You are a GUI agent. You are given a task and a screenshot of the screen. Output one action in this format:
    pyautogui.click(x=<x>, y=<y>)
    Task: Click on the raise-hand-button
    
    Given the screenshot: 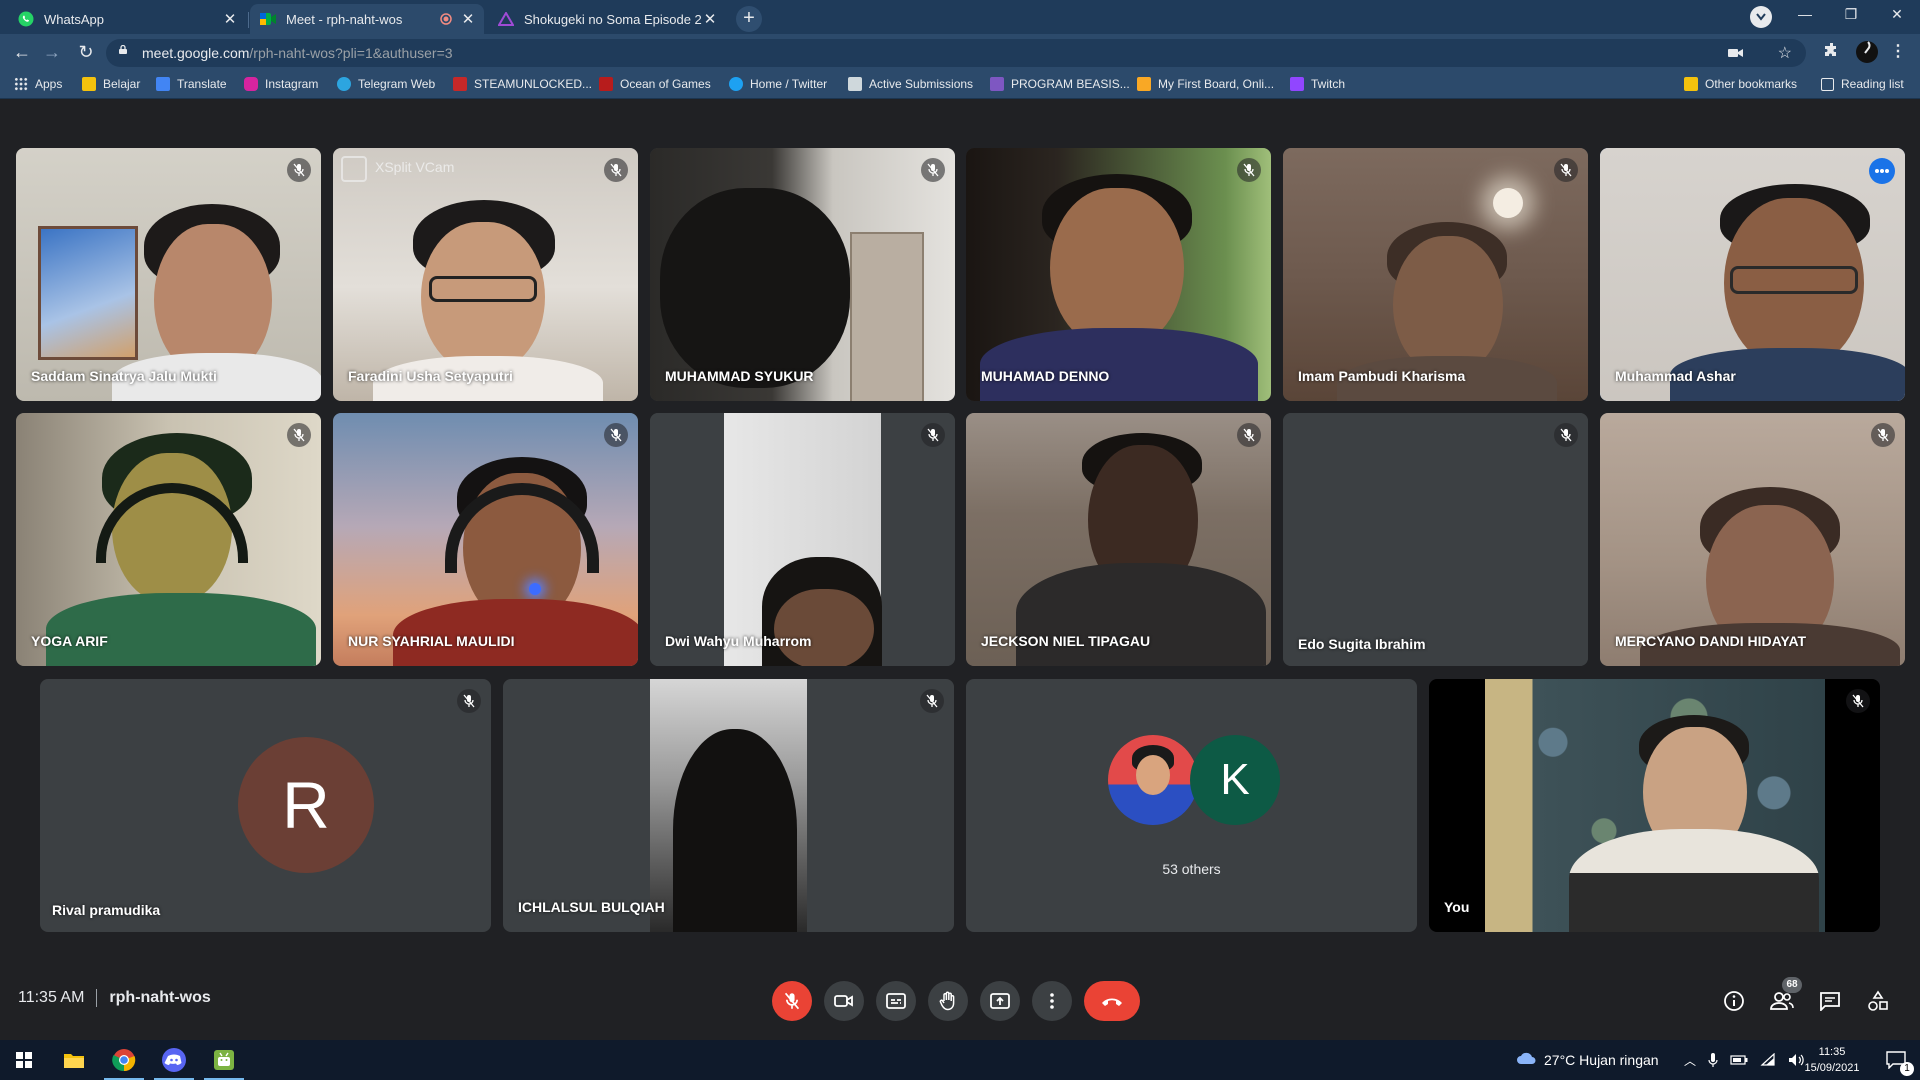 What is the action you would take?
    pyautogui.click(x=948, y=1001)
    